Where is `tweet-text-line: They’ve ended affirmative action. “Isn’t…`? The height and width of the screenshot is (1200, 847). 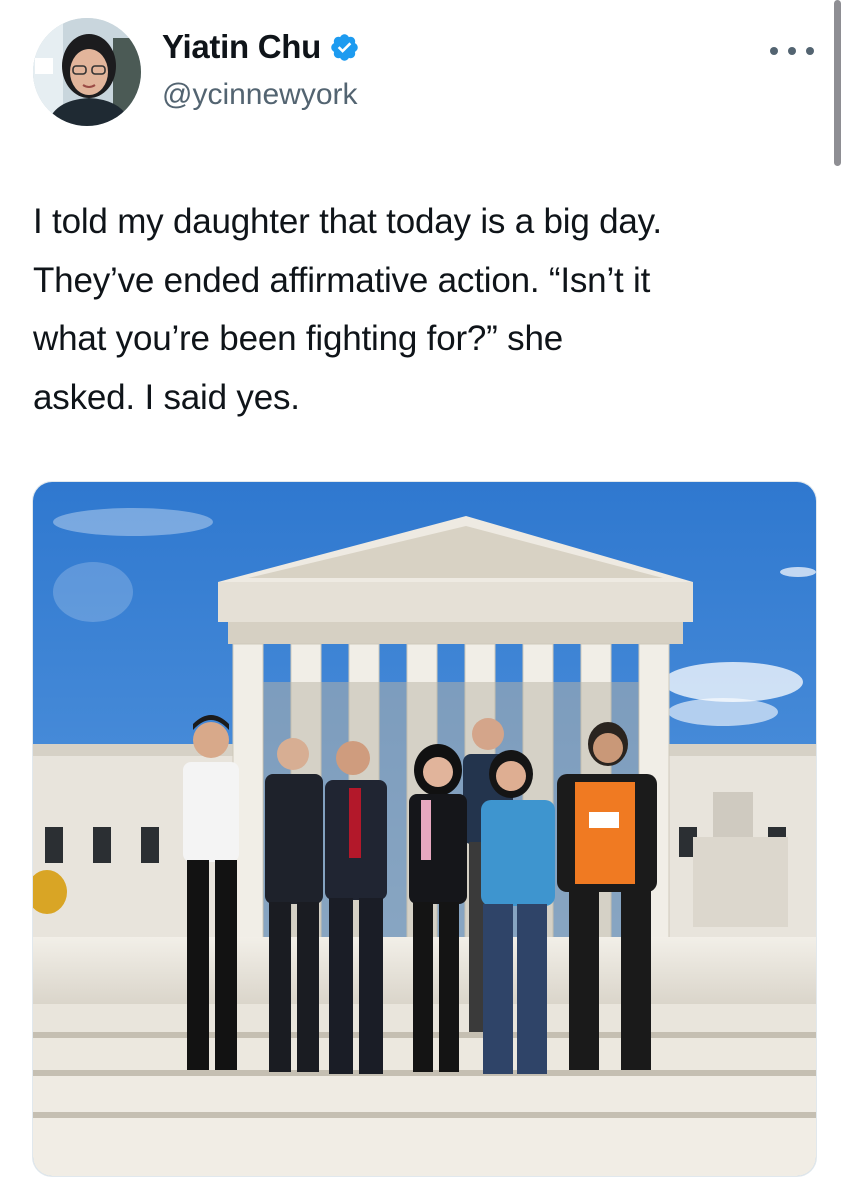
tweet-text-line: They’ve ended affirmative action. “Isn’t… is located at coordinates (342, 280).